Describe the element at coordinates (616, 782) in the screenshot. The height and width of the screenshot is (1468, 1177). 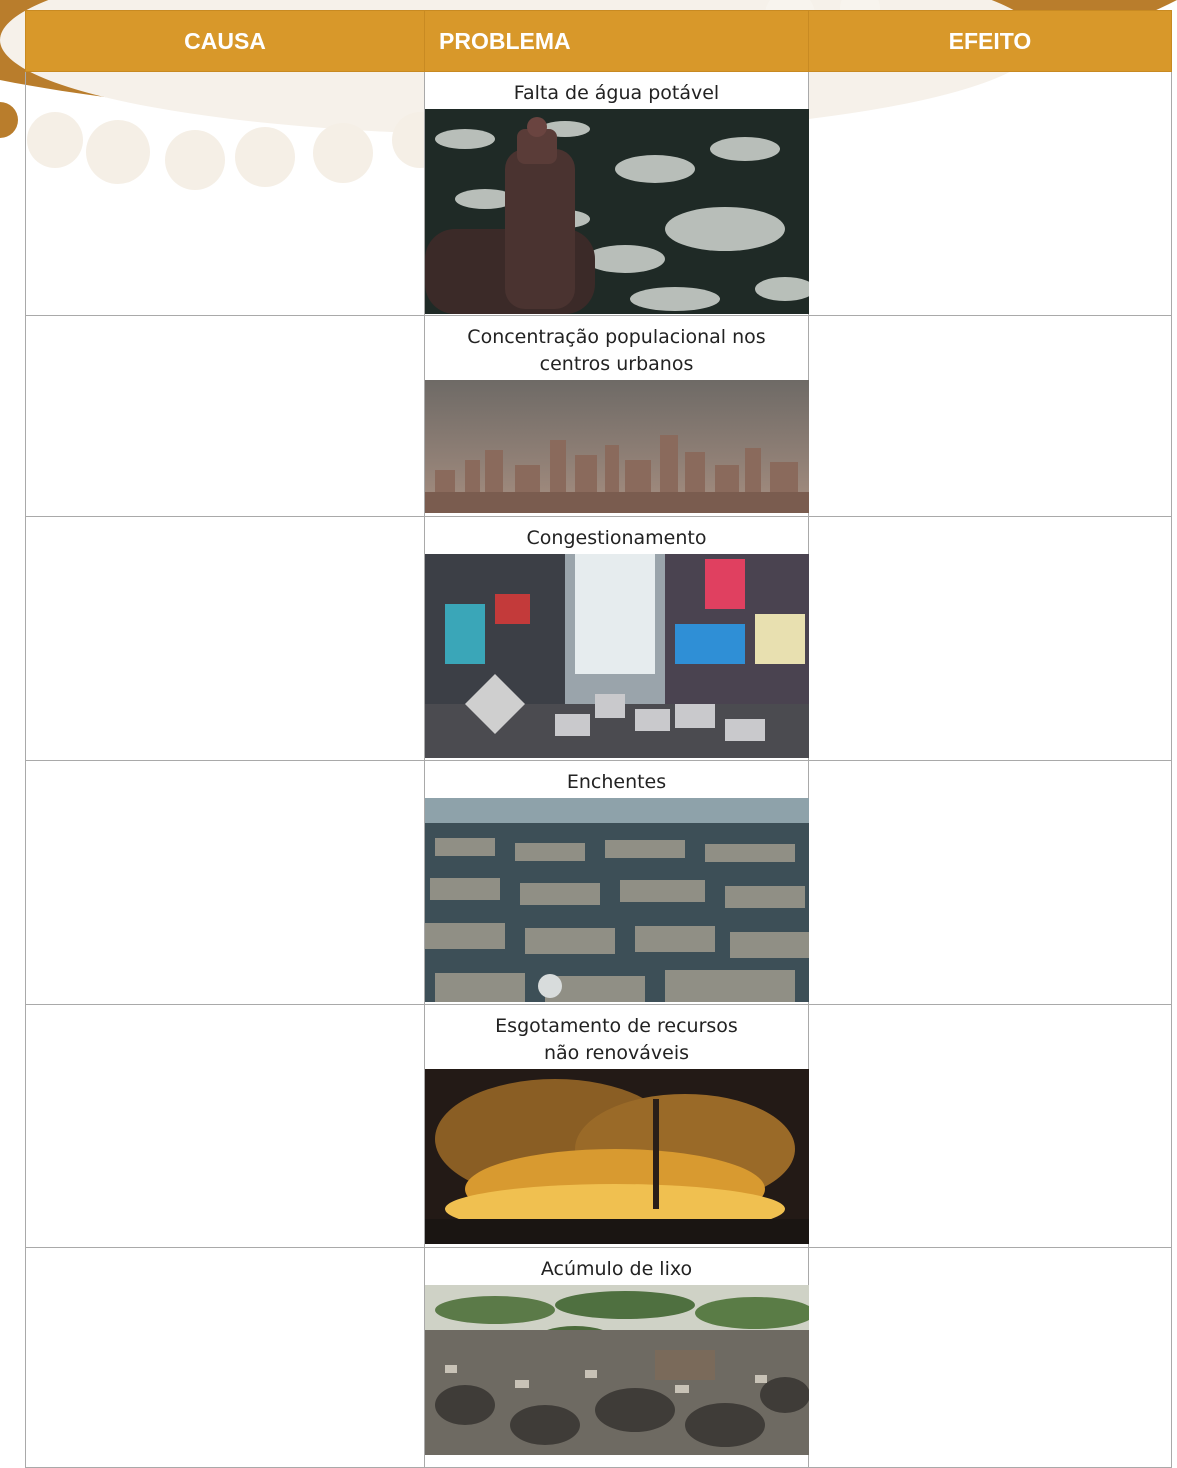
I see `problem-label: Enchentes` at that location.